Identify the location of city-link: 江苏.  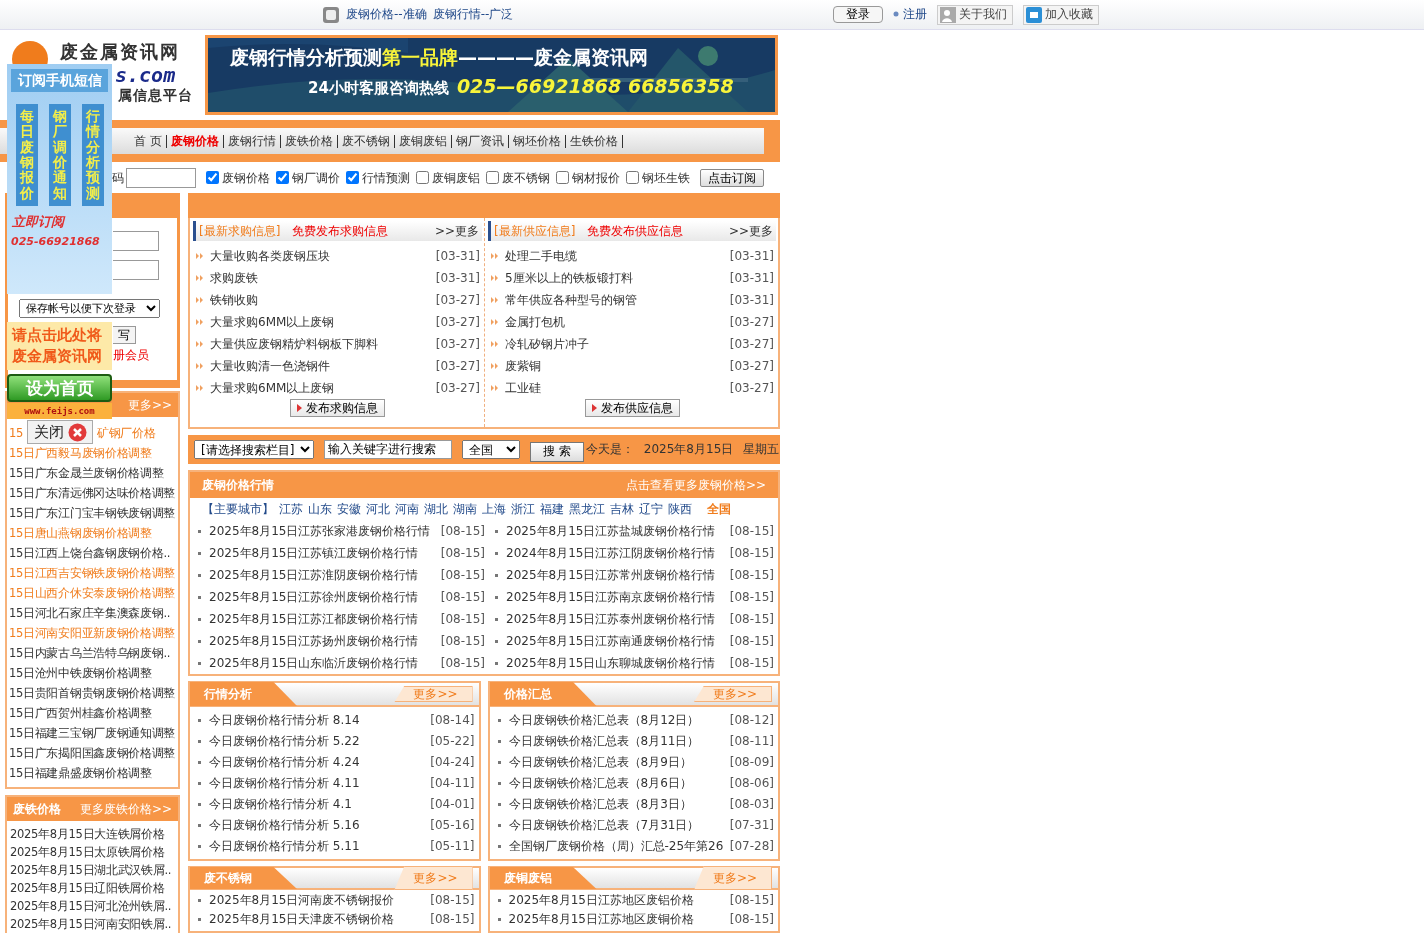
(291, 509).